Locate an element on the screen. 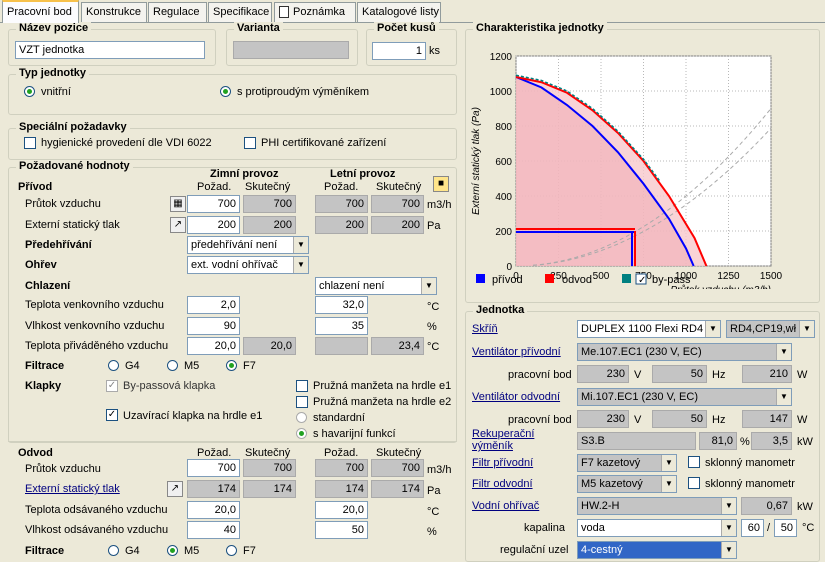 The height and width of the screenshot is (562, 825). hygienicke-label: hygienické provedení dle VDI 6022 is located at coordinates (126, 143).